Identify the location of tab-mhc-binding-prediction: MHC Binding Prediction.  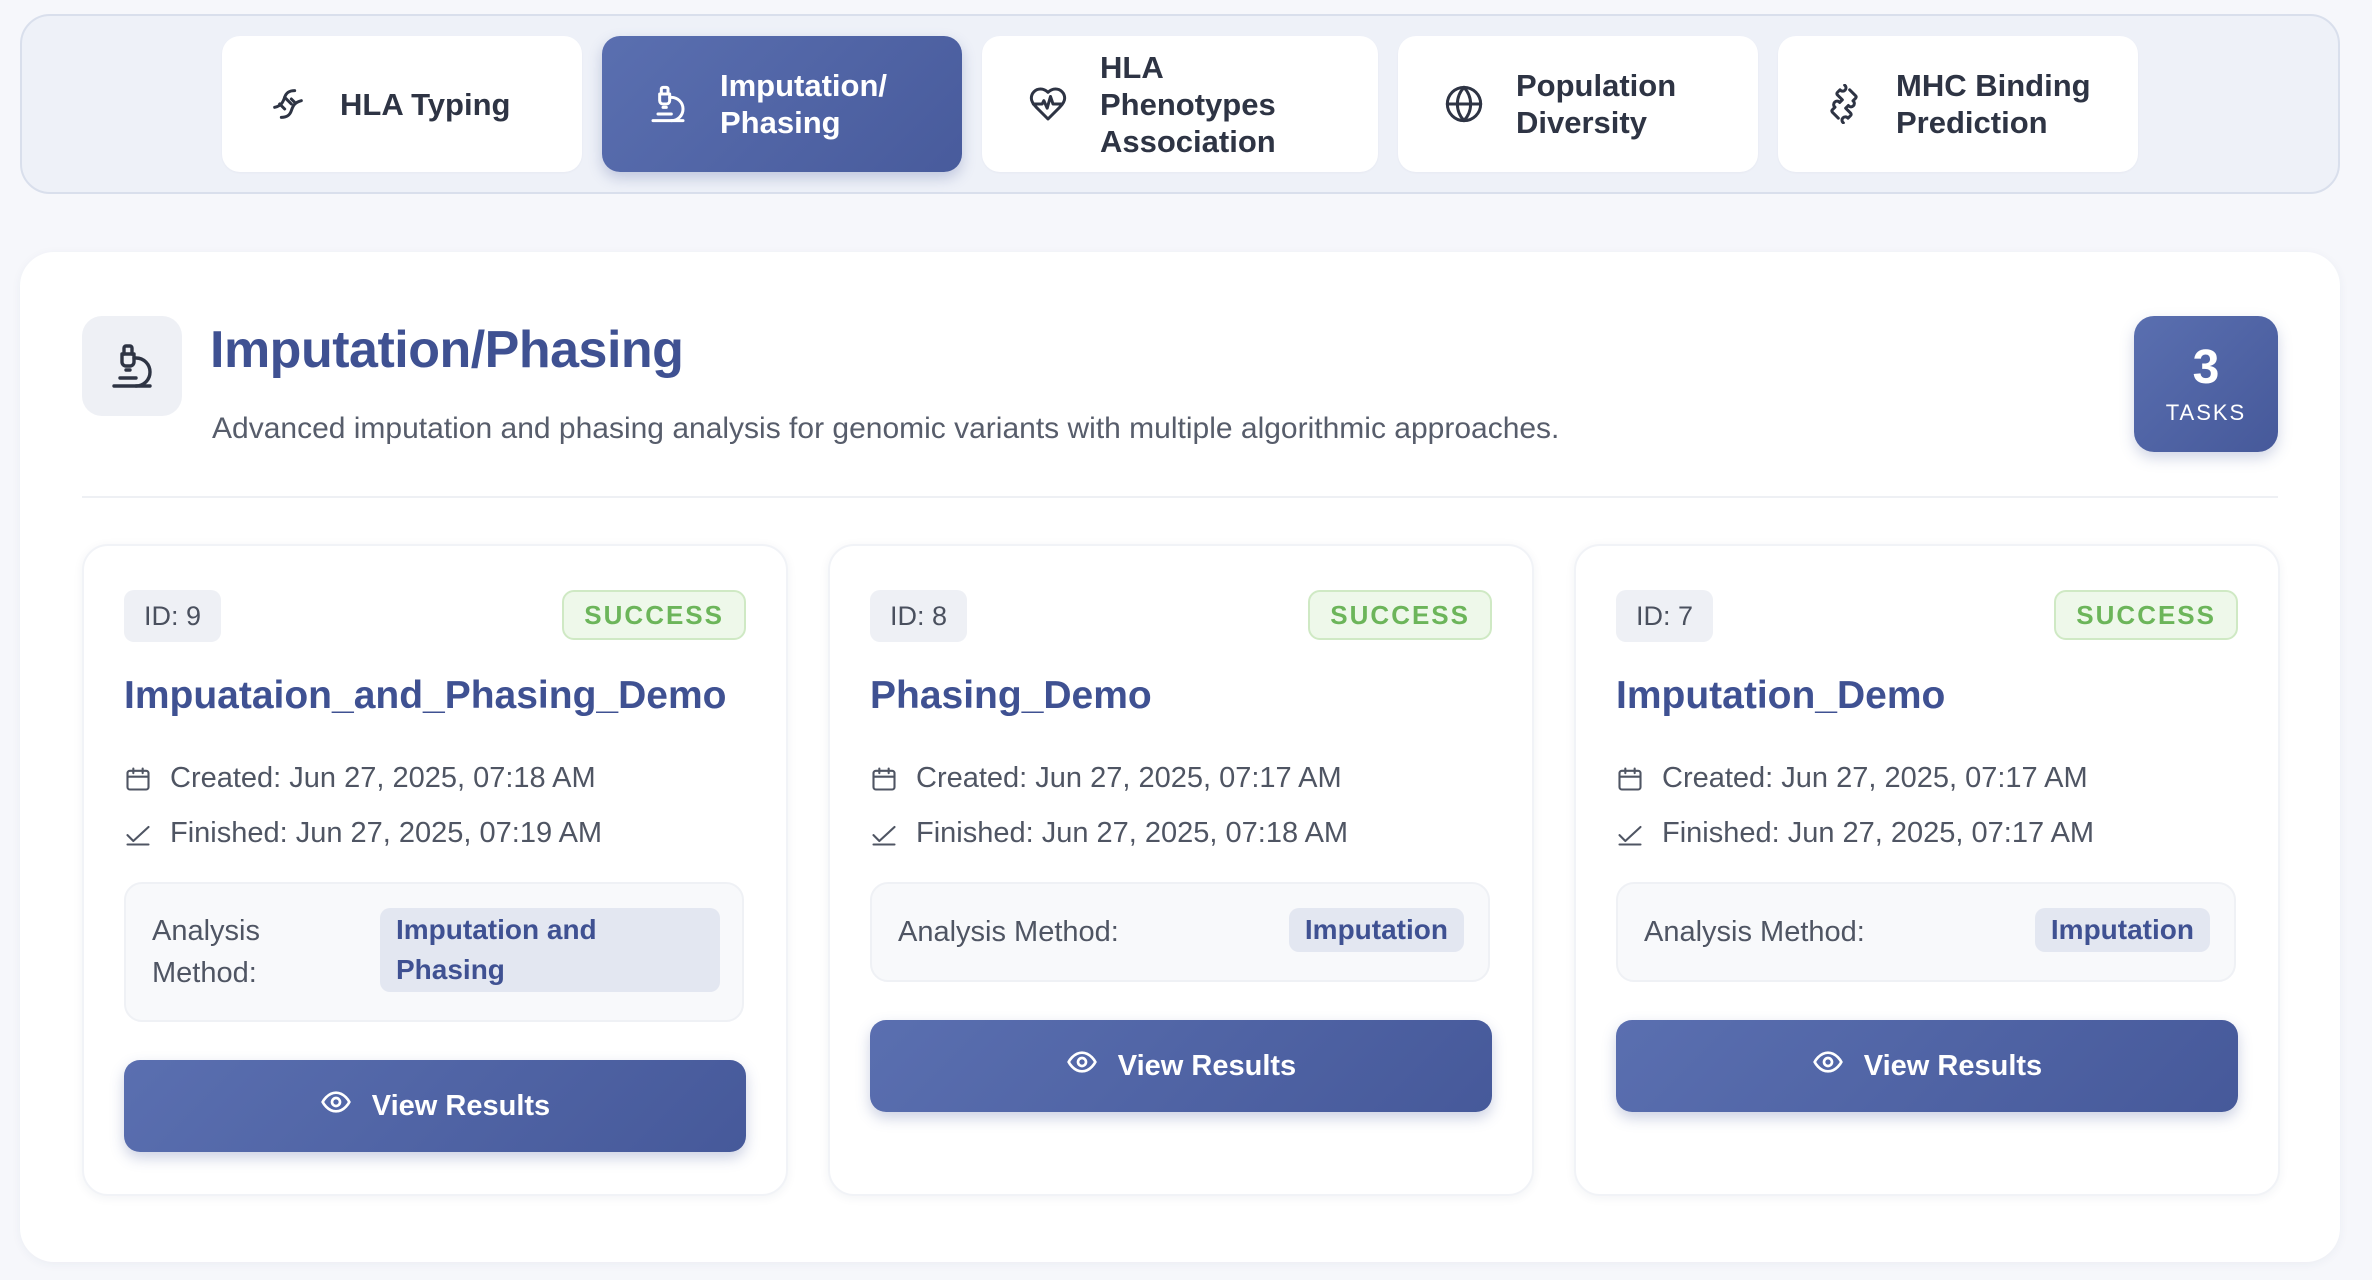
(1958, 104).